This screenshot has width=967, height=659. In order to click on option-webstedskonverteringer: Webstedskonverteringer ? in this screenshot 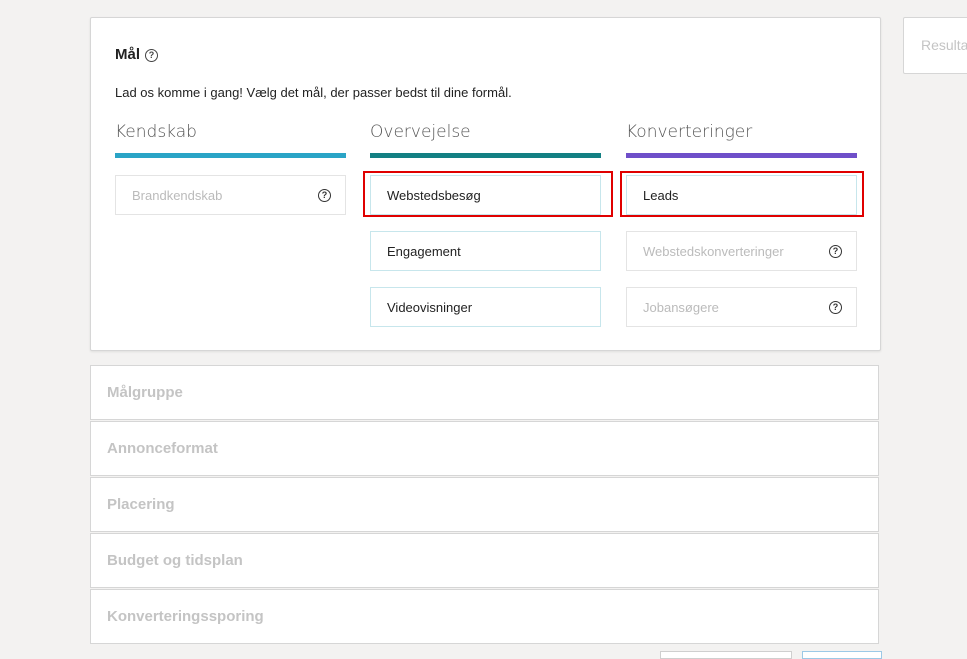, I will do `click(741, 251)`.